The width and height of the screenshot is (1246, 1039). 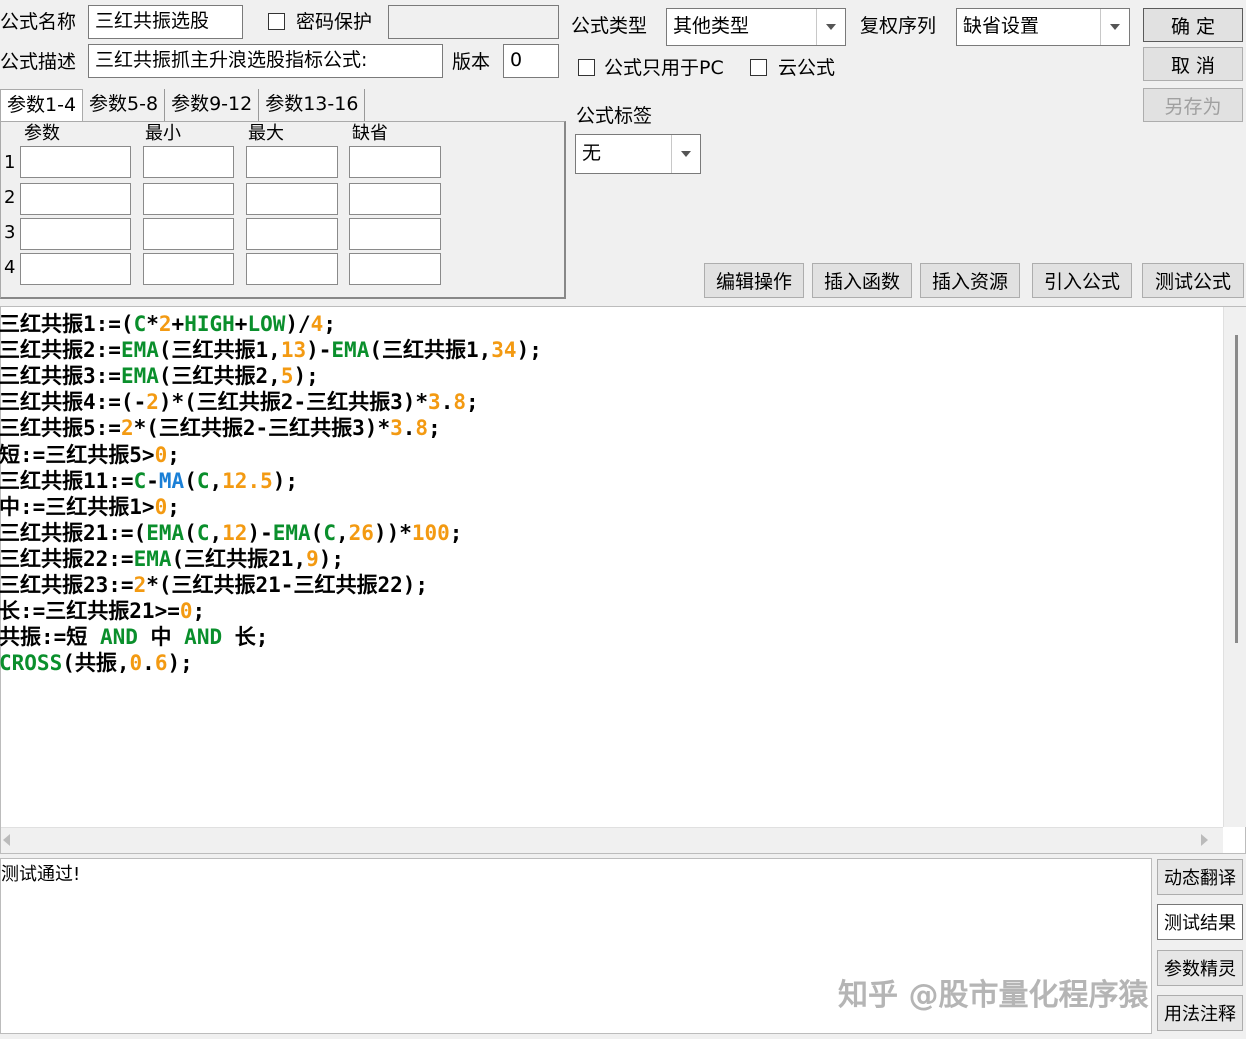 What do you see at coordinates (756, 27) in the screenshot?
I see `formula-type-select: 其他类型` at bounding box center [756, 27].